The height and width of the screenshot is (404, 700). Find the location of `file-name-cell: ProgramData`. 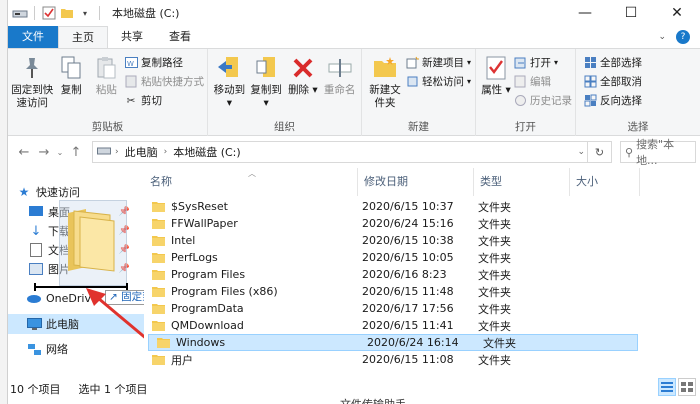

file-name-cell: ProgramData is located at coordinates (198, 308).